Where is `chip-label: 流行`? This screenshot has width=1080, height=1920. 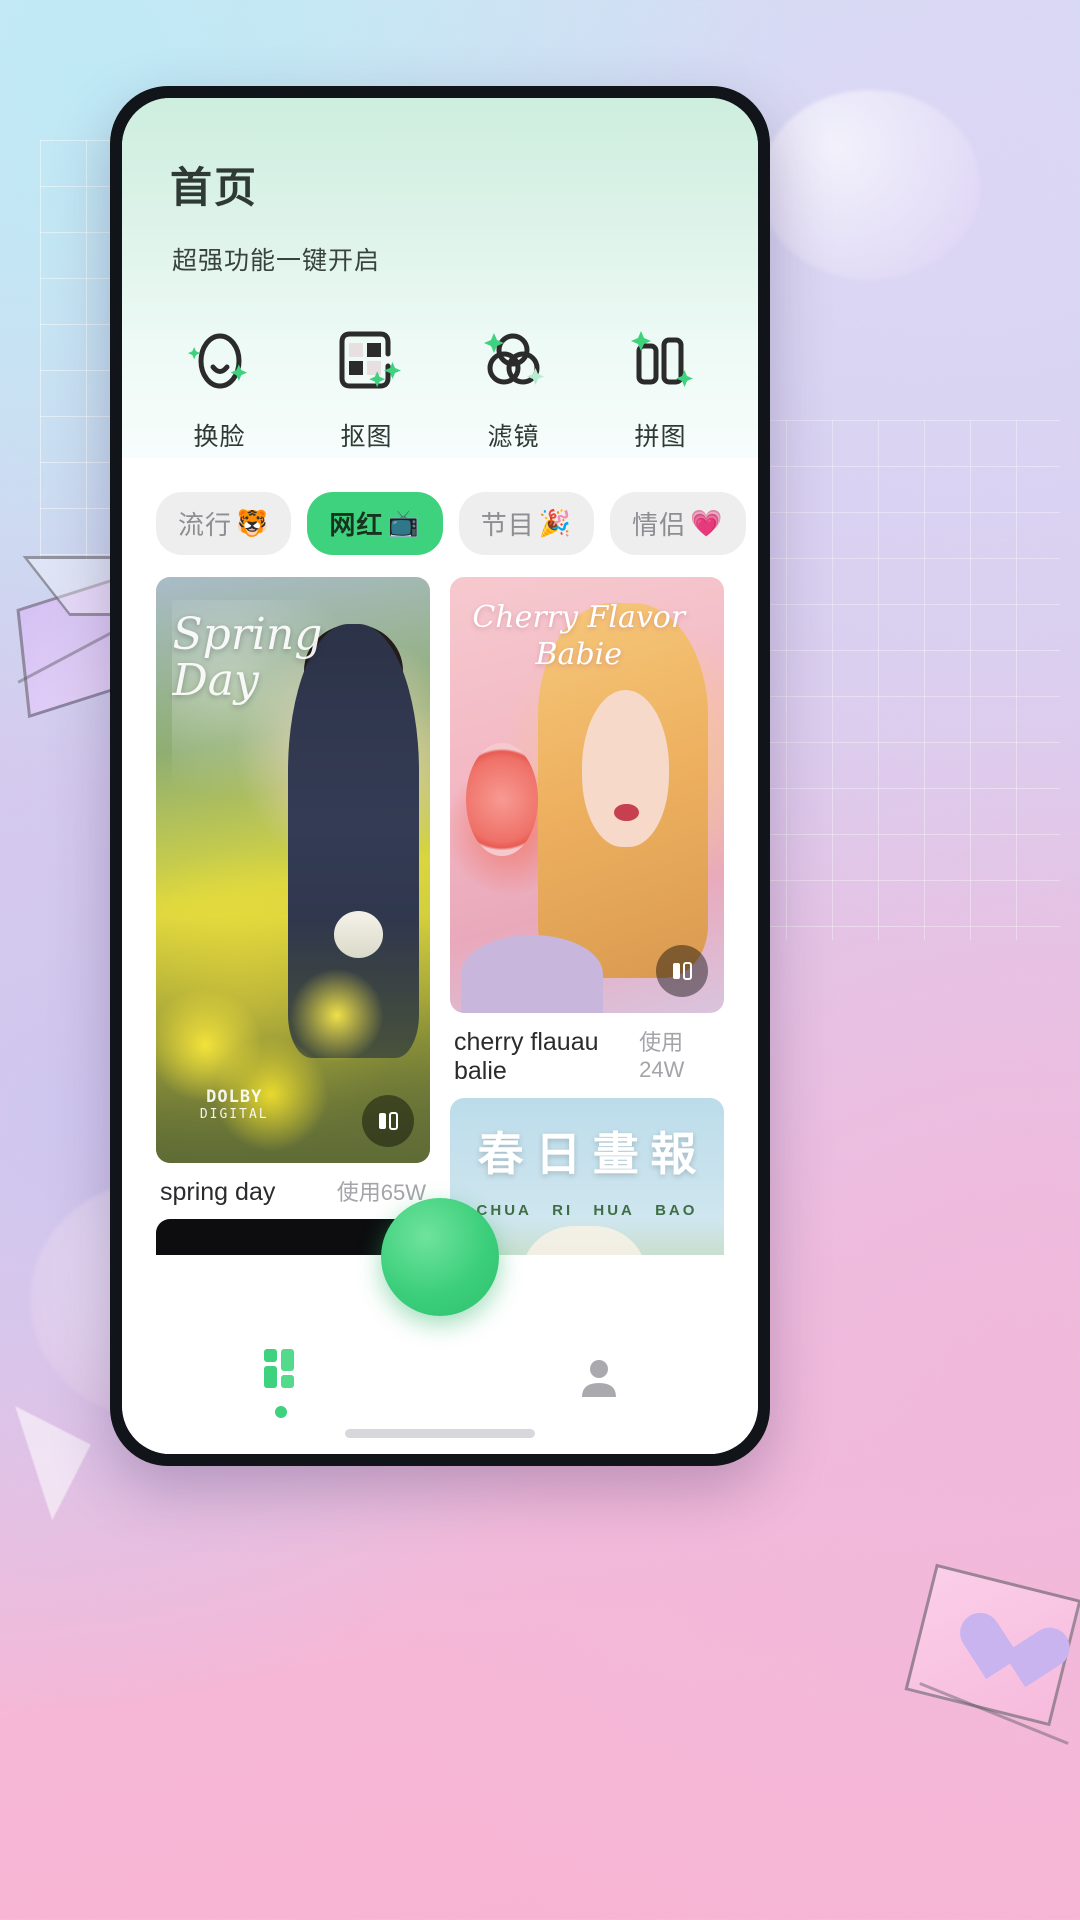 chip-label: 流行 is located at coordinates (205, 525).